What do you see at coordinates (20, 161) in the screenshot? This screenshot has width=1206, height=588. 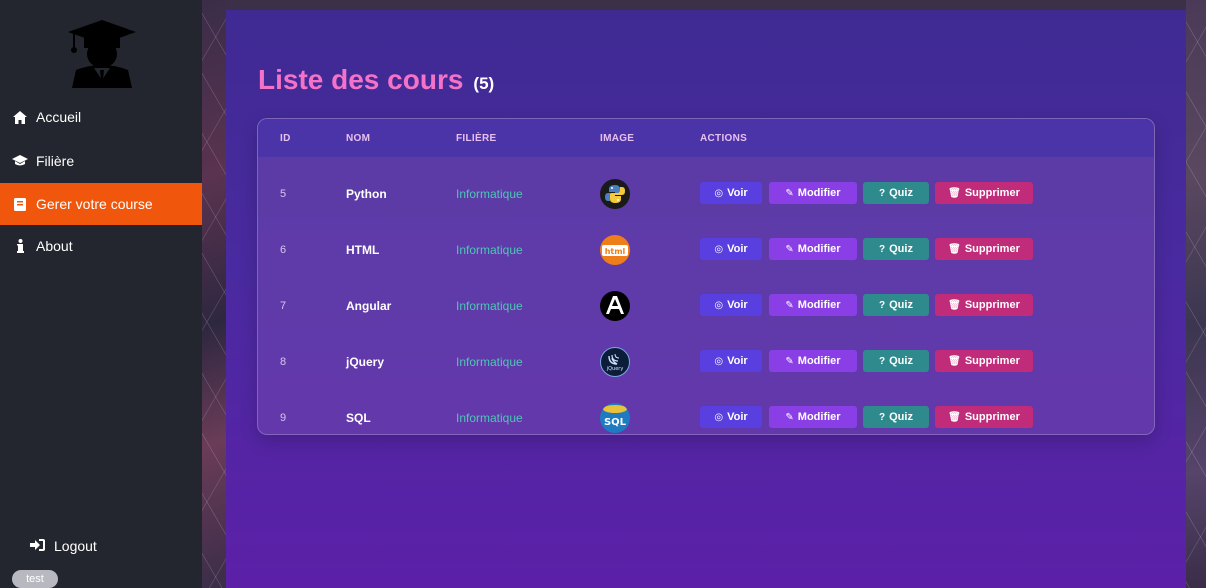 I see `graduation-cap-icon` at bounding box center [20, 161].